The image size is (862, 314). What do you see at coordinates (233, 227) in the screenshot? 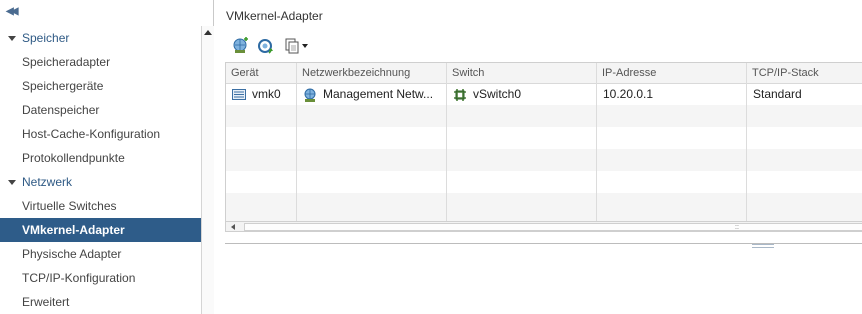
I see `scroll-left-icon` at bounding box center [233, 227].